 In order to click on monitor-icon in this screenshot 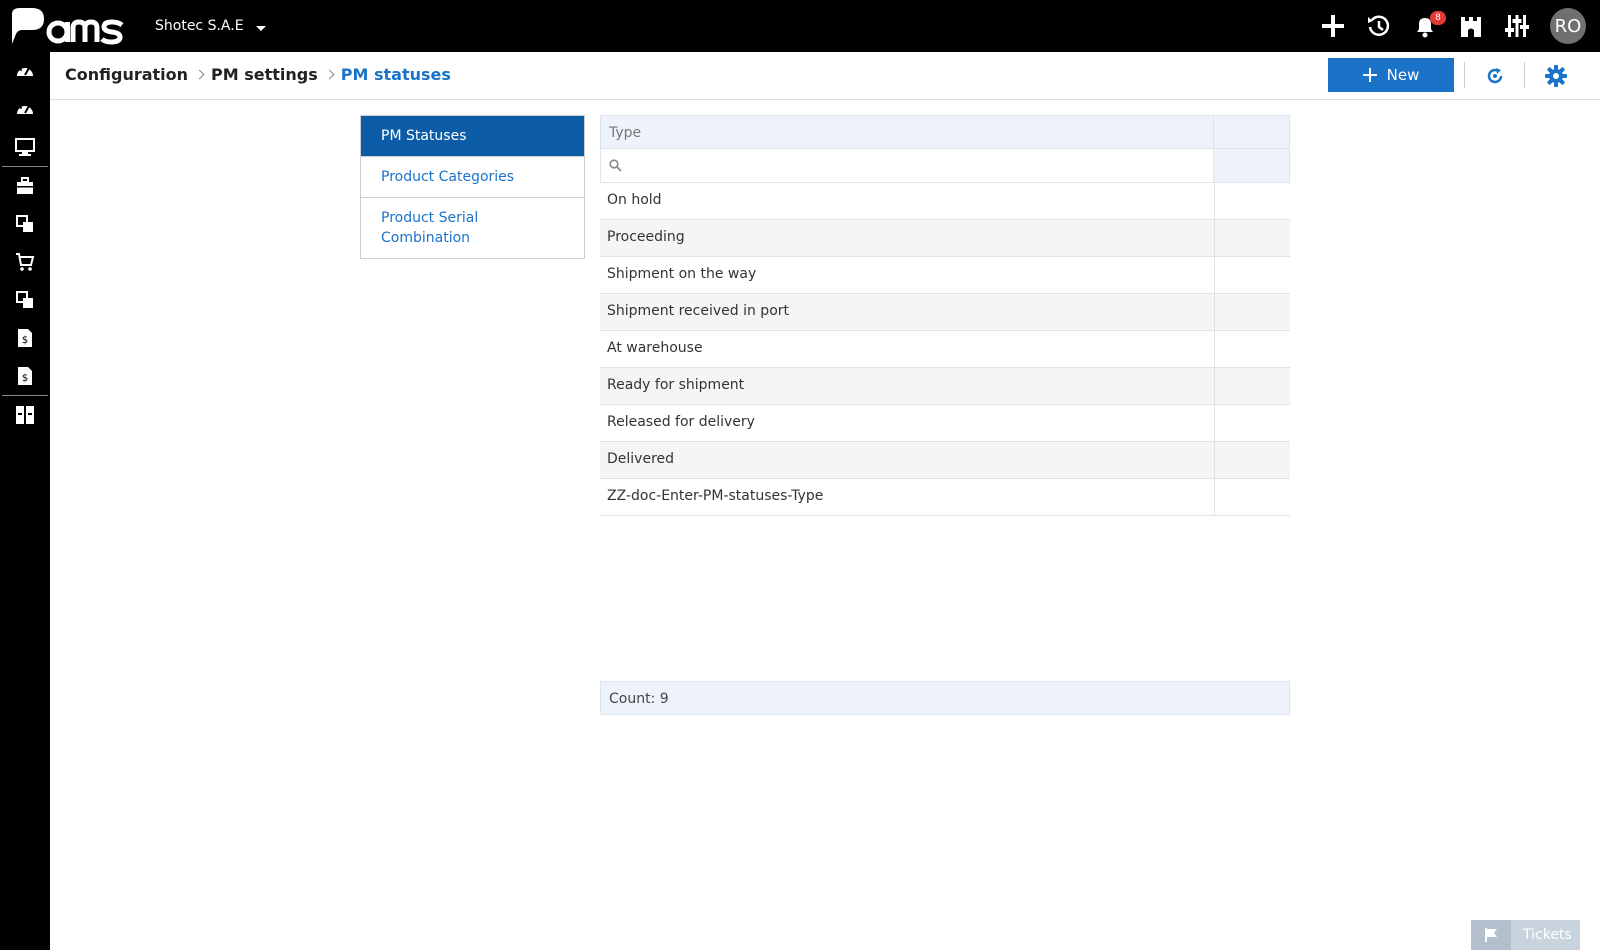, I will do `click(25, 147)`.